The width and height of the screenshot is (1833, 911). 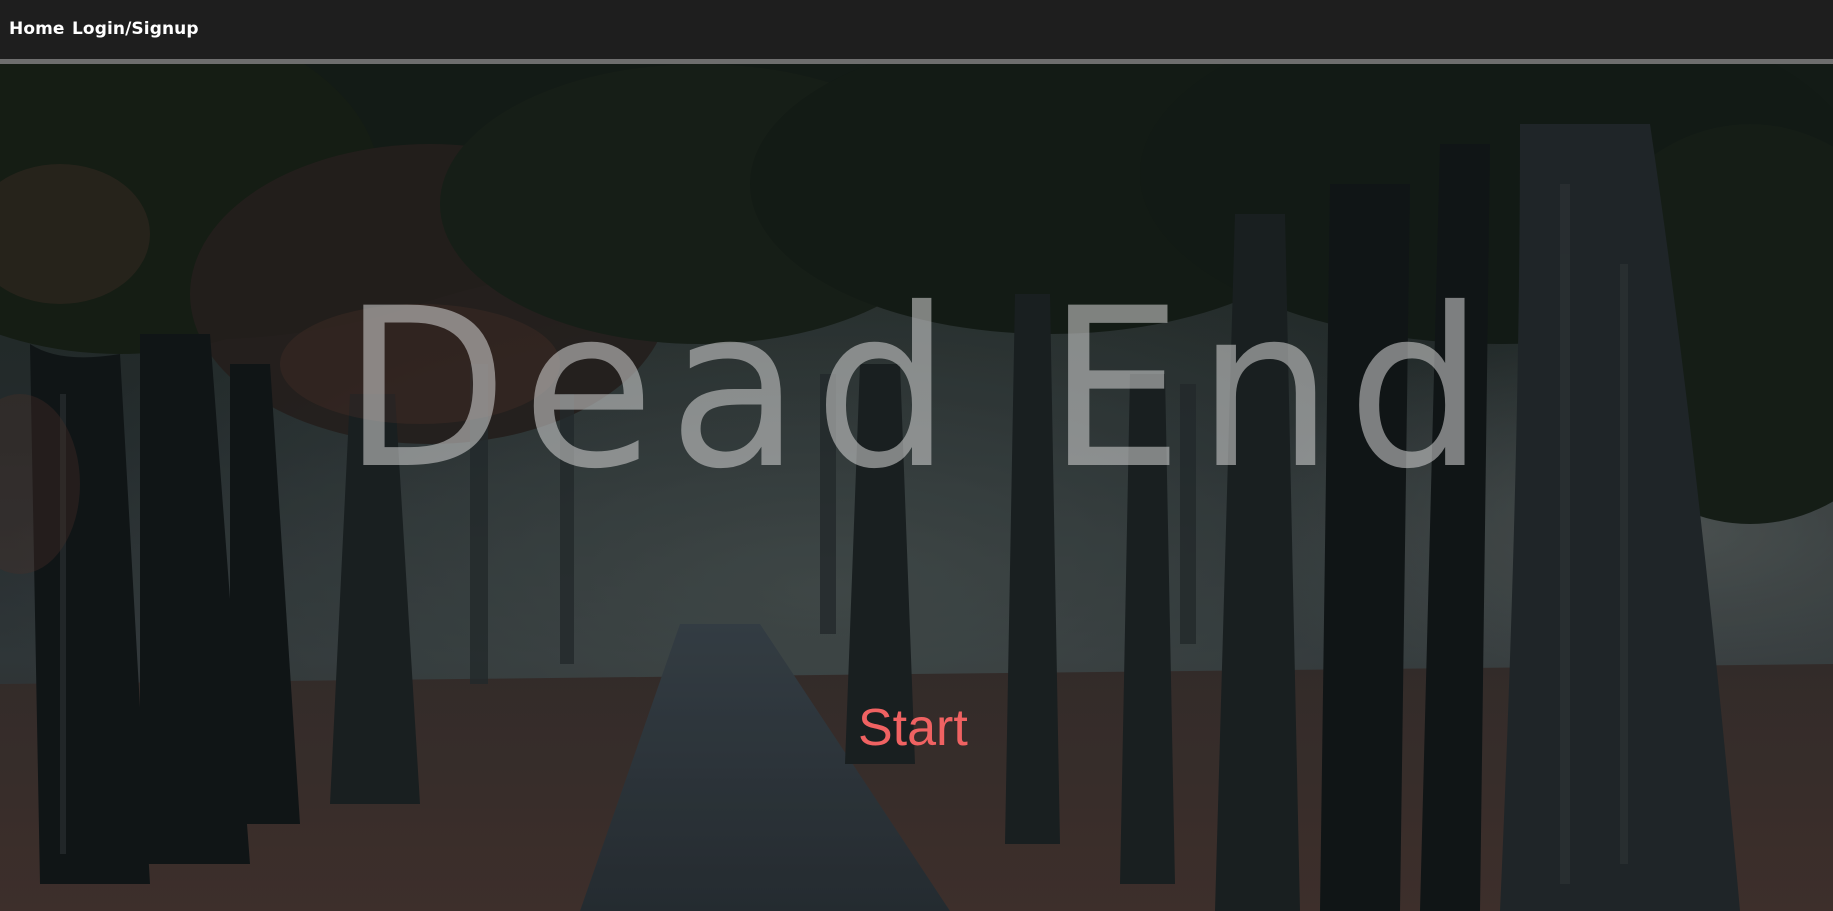 I want to click on nav-login-signup-link: Login/Signup, so click(x=135, y=29).